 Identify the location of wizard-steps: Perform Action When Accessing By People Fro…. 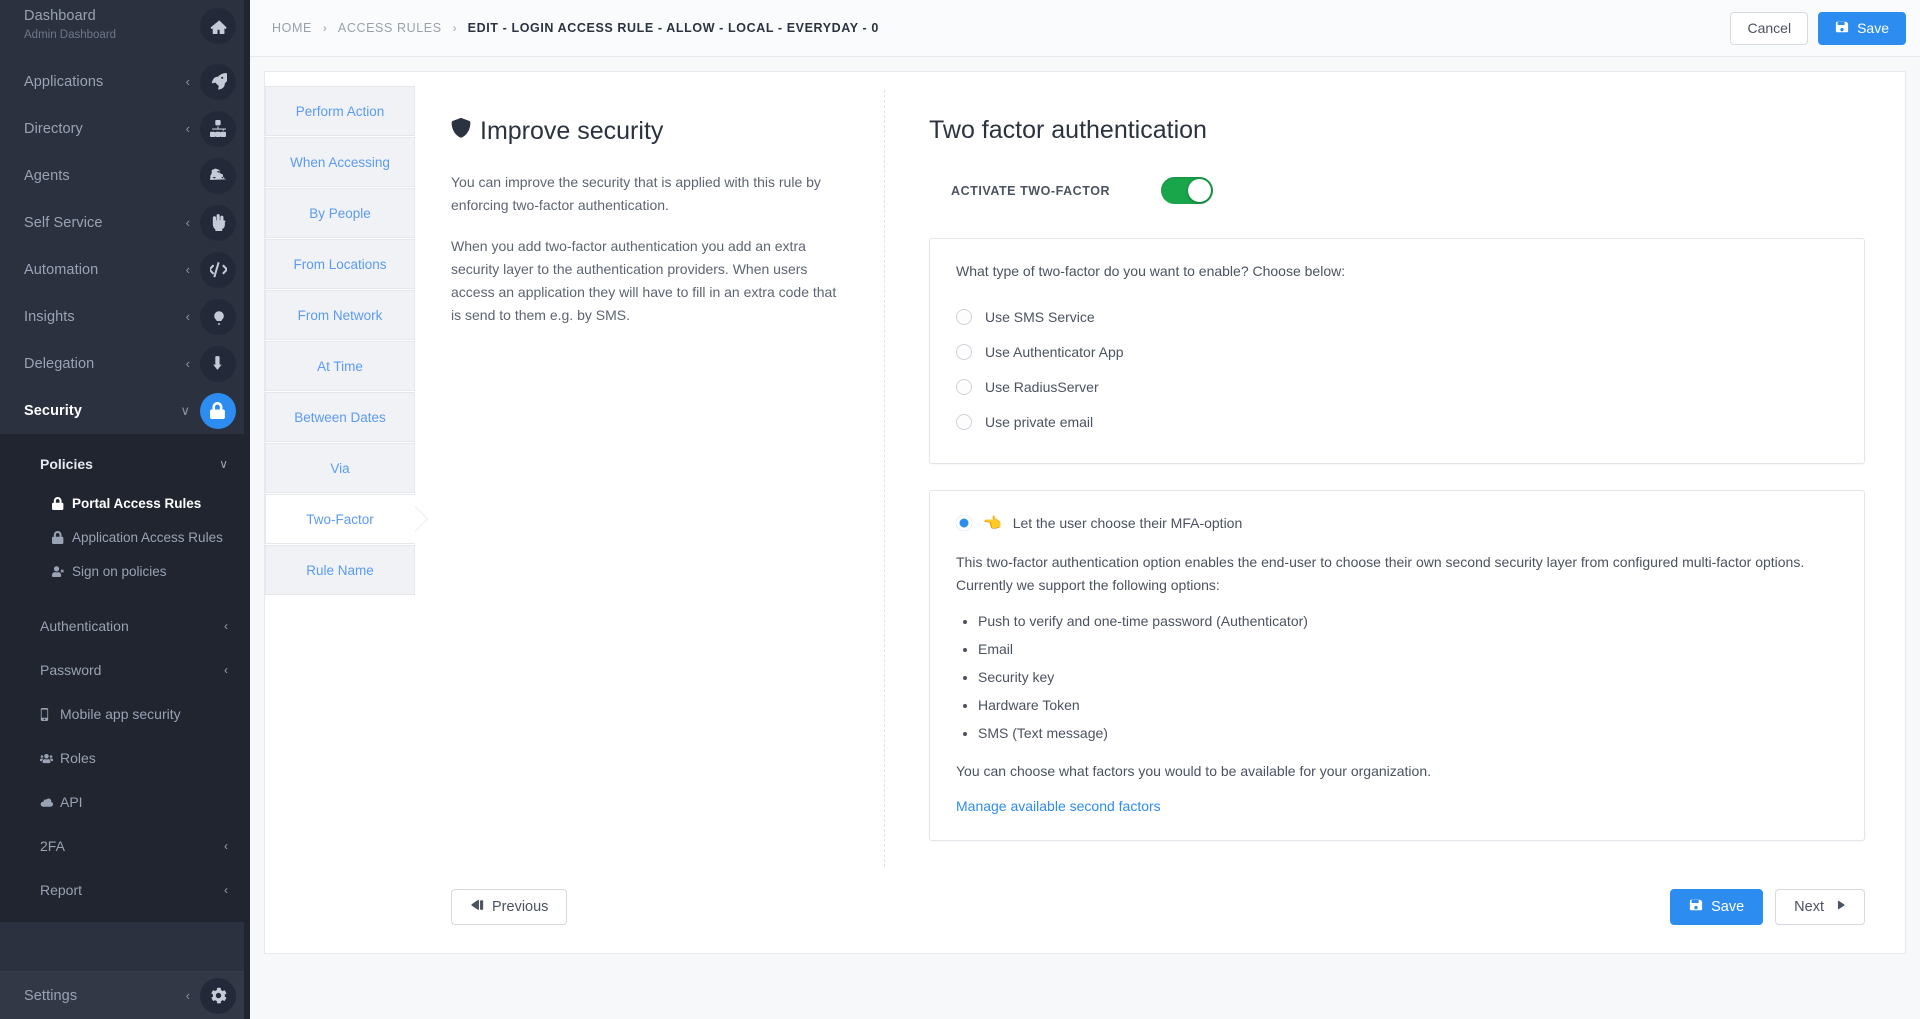
(340, 512).